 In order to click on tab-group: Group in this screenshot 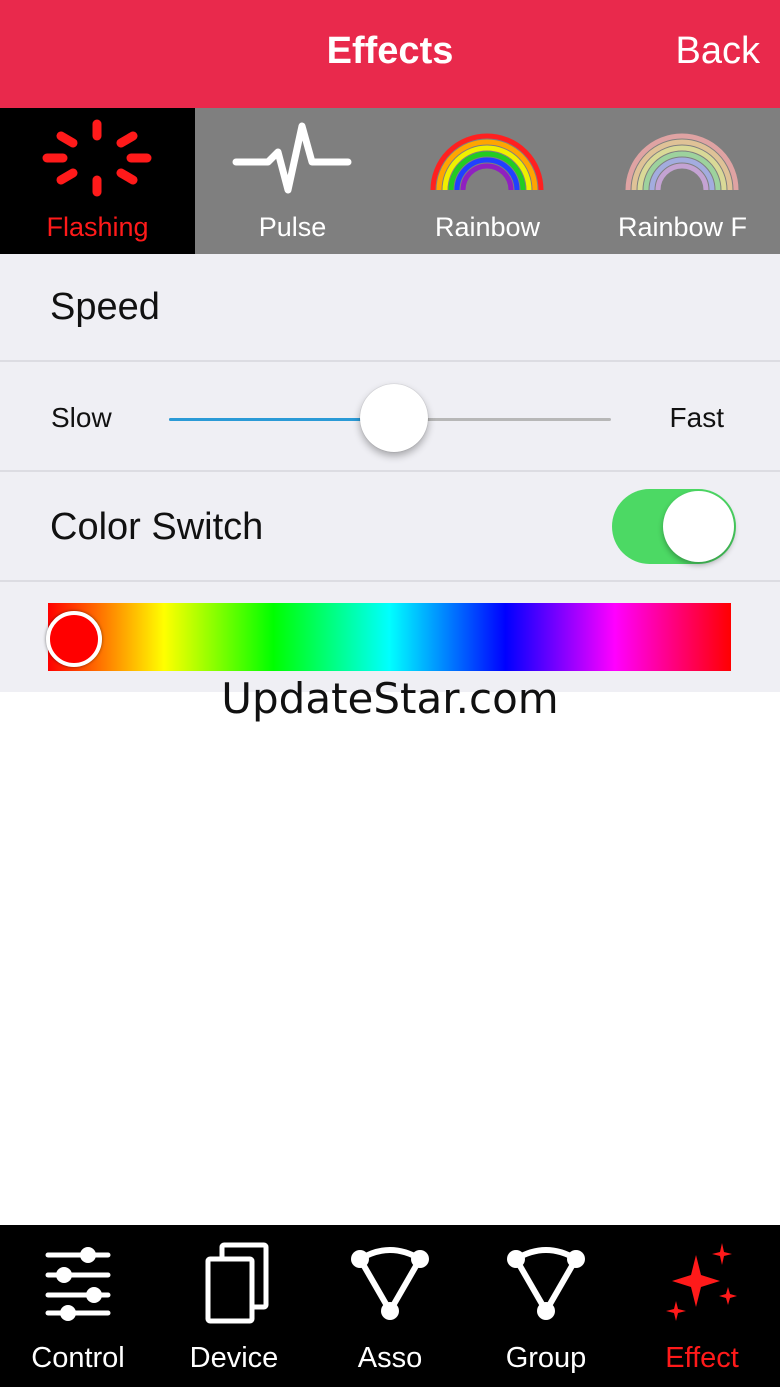, I will do `click(546, 1306)`.